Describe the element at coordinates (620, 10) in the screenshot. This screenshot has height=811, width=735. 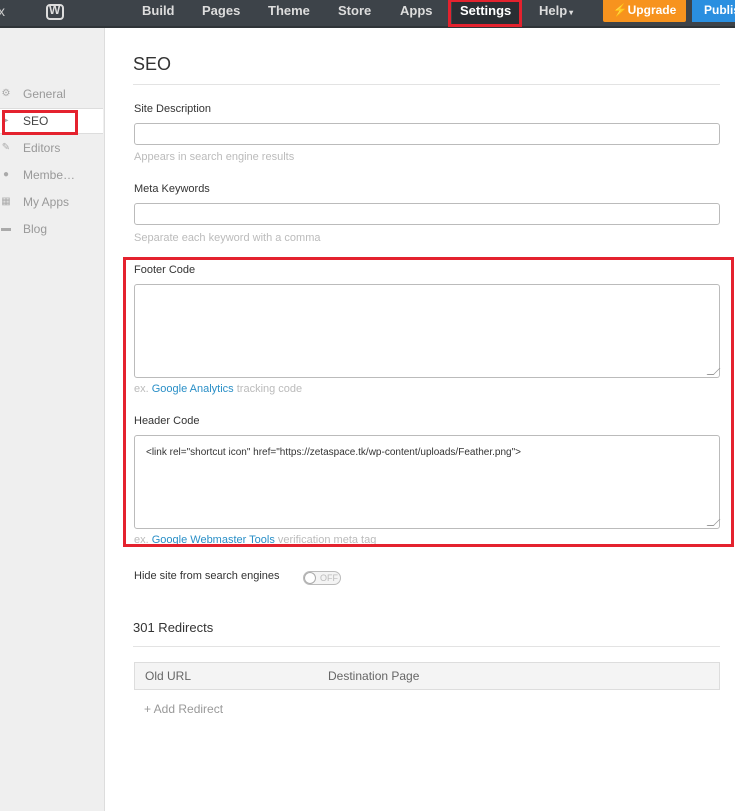
I see `lightning-icon: ⚡` at that location.